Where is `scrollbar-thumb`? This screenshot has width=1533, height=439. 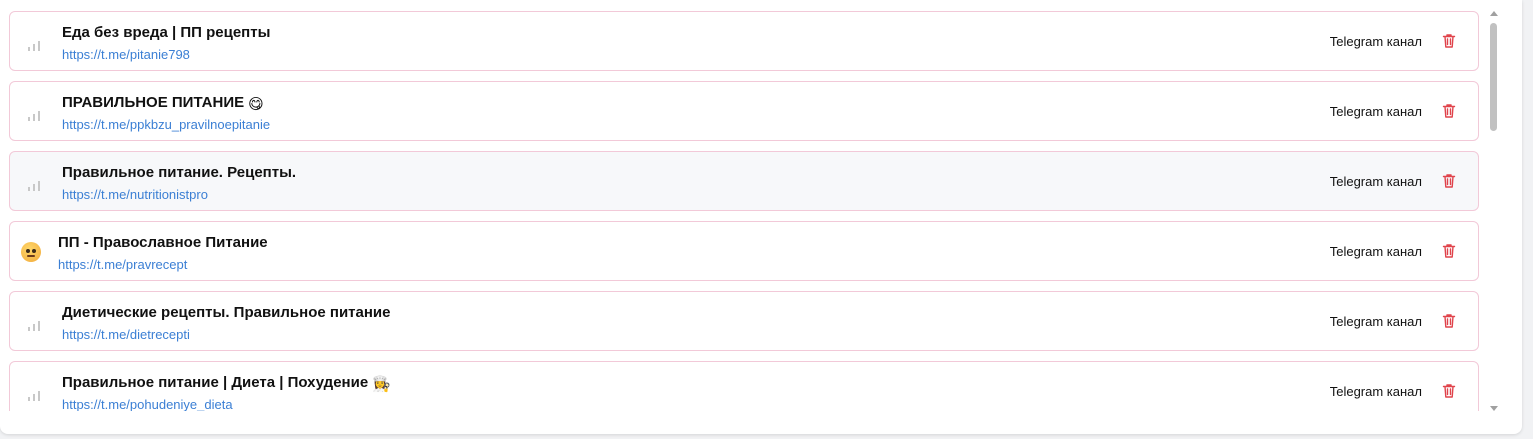 scrollbar-thumb is located at coordinates (1493, 77).